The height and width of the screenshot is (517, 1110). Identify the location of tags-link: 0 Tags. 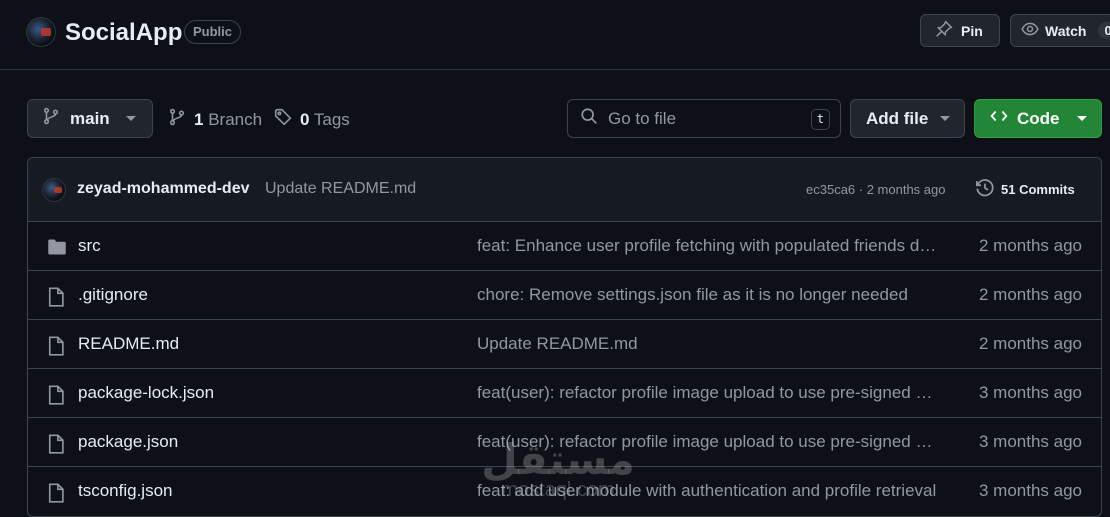
(312, 119).